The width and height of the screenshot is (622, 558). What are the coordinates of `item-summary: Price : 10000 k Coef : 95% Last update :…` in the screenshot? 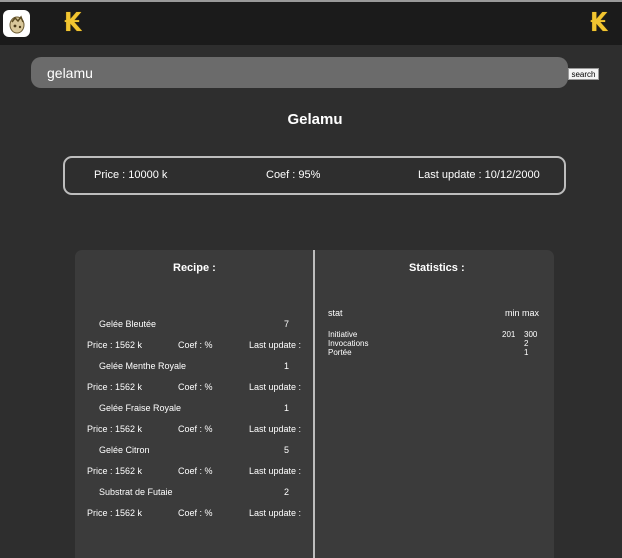 It's located at (314, 175).